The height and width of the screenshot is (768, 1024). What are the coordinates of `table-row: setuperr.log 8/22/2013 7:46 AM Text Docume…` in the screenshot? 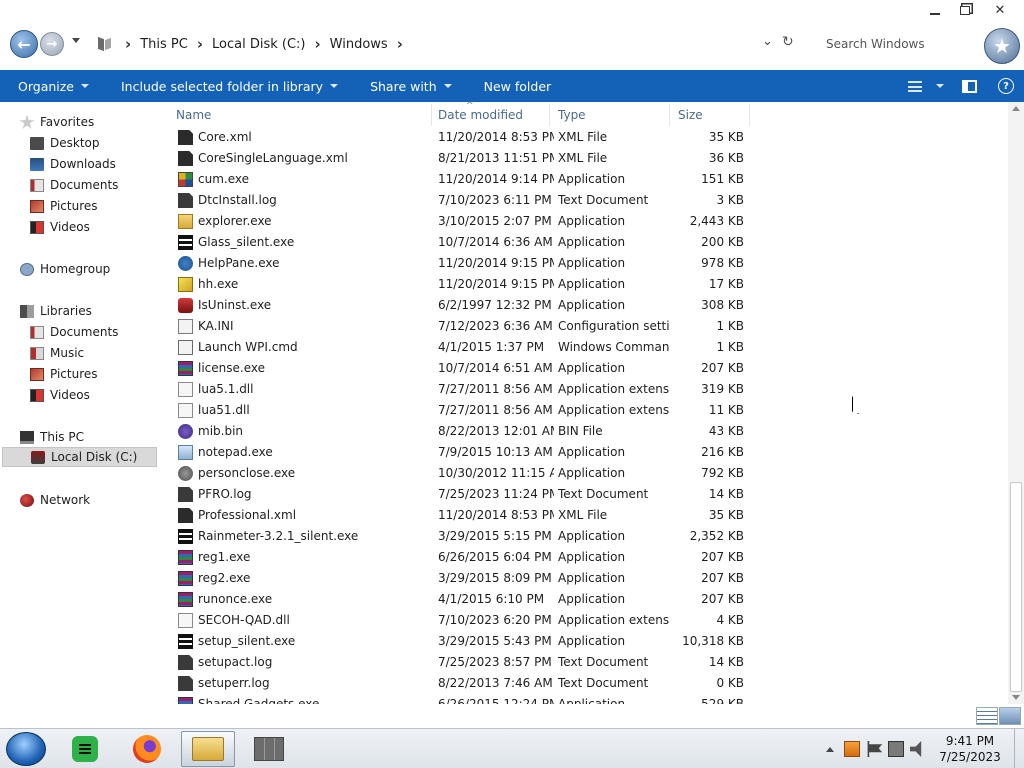 It's located at (461, 683).